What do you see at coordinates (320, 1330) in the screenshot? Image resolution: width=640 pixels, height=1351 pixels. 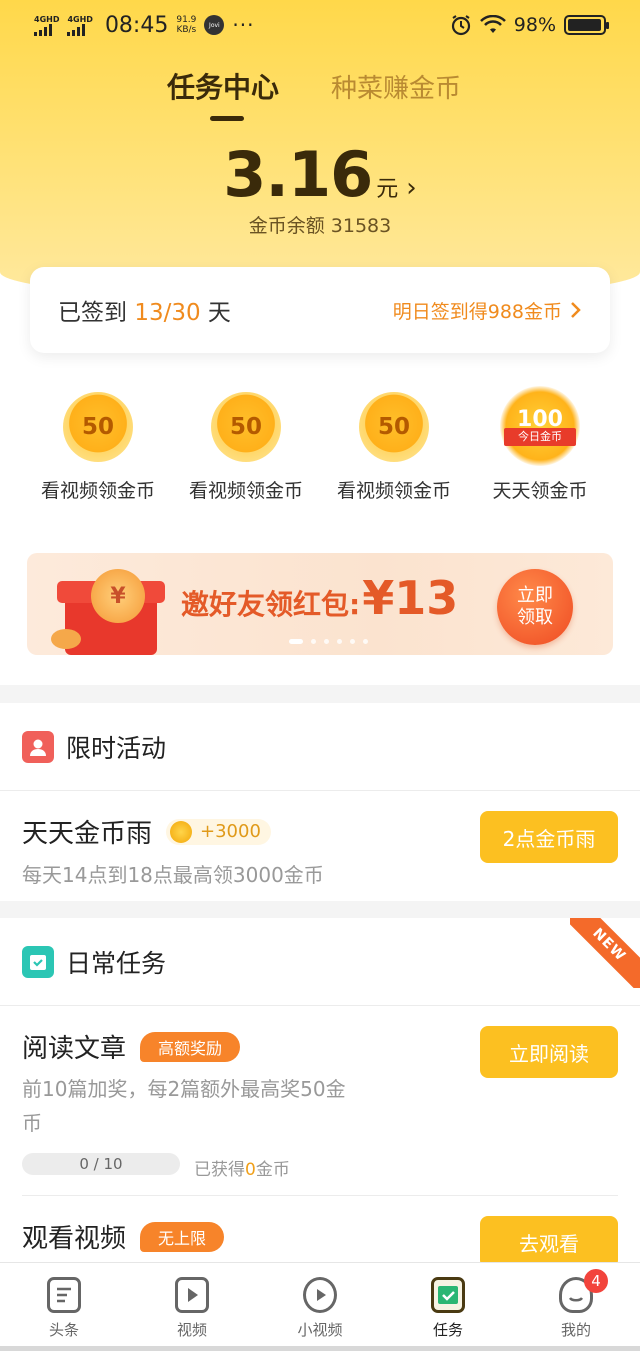 I see `nav-label: 小视频` at bounding box center [320, 1330].